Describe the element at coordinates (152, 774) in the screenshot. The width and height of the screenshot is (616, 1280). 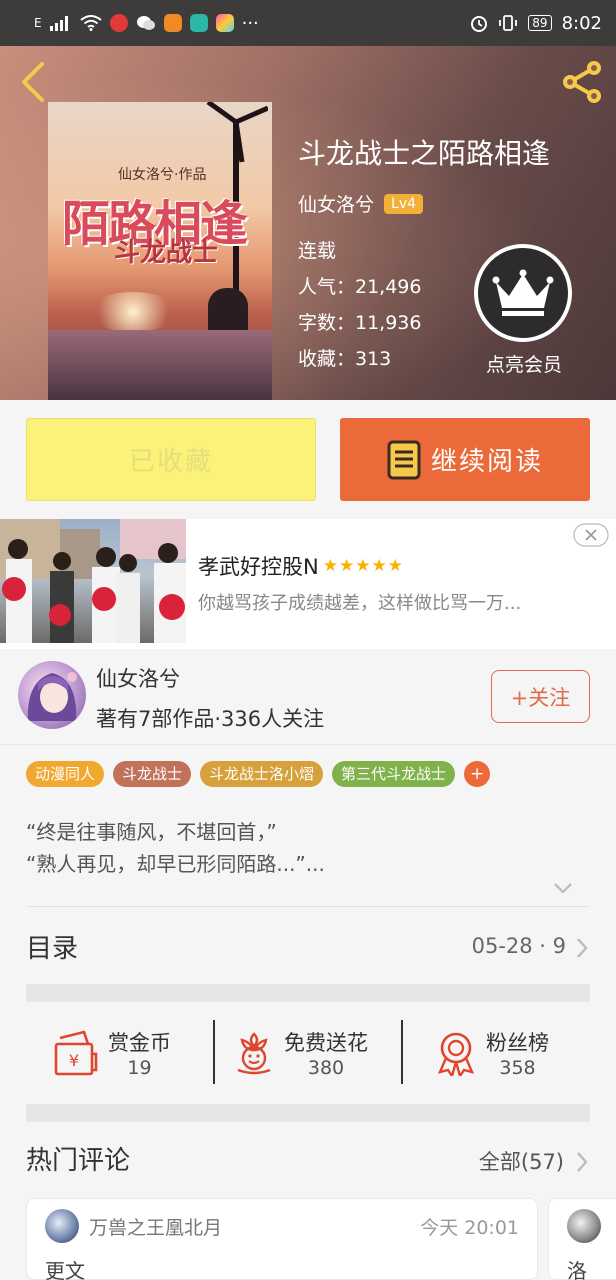
I see `tag-chip: 斗龙战士` at that location.